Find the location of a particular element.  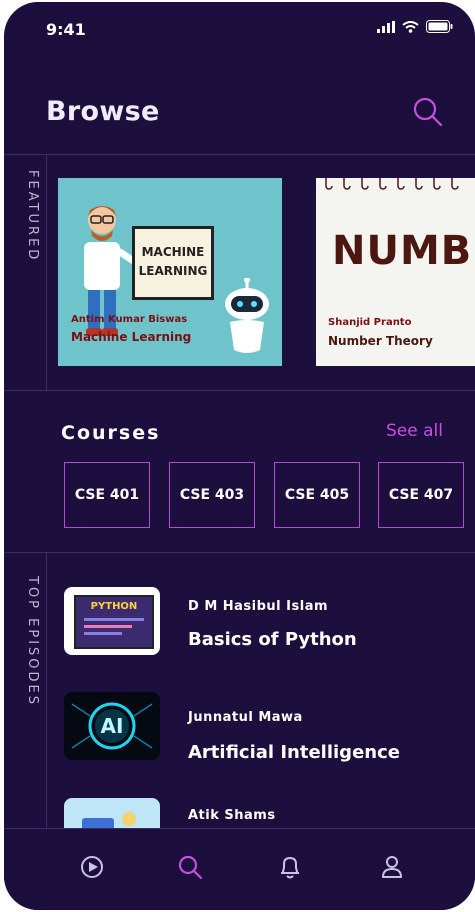

search-button is located at coordinates (428, 112).